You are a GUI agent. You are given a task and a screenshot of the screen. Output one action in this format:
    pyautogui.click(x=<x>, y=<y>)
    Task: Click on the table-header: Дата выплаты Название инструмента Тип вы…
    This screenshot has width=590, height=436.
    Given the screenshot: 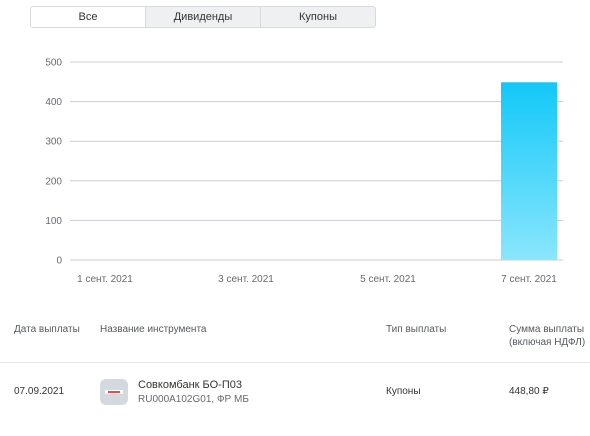 What is the action you would take?
    pyautogui.click(x=295, y=342)
    